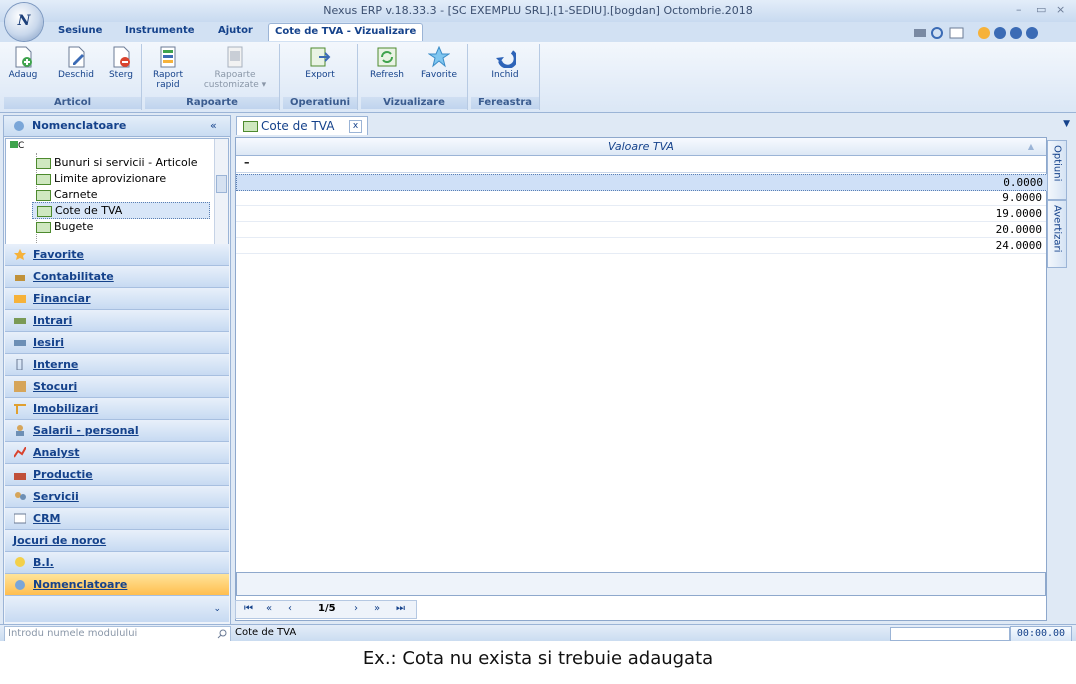 Image resolution: width=1076 pixels, height=684 pixels. I want to click on close-tab-button: x, so click(355, 126).